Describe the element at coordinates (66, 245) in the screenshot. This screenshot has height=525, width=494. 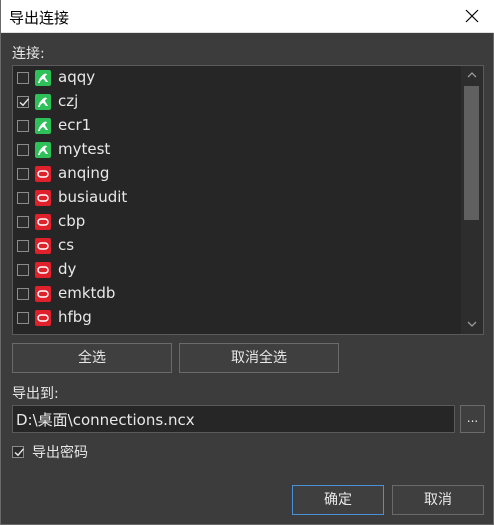
I see `connection-name: cs` at that location.